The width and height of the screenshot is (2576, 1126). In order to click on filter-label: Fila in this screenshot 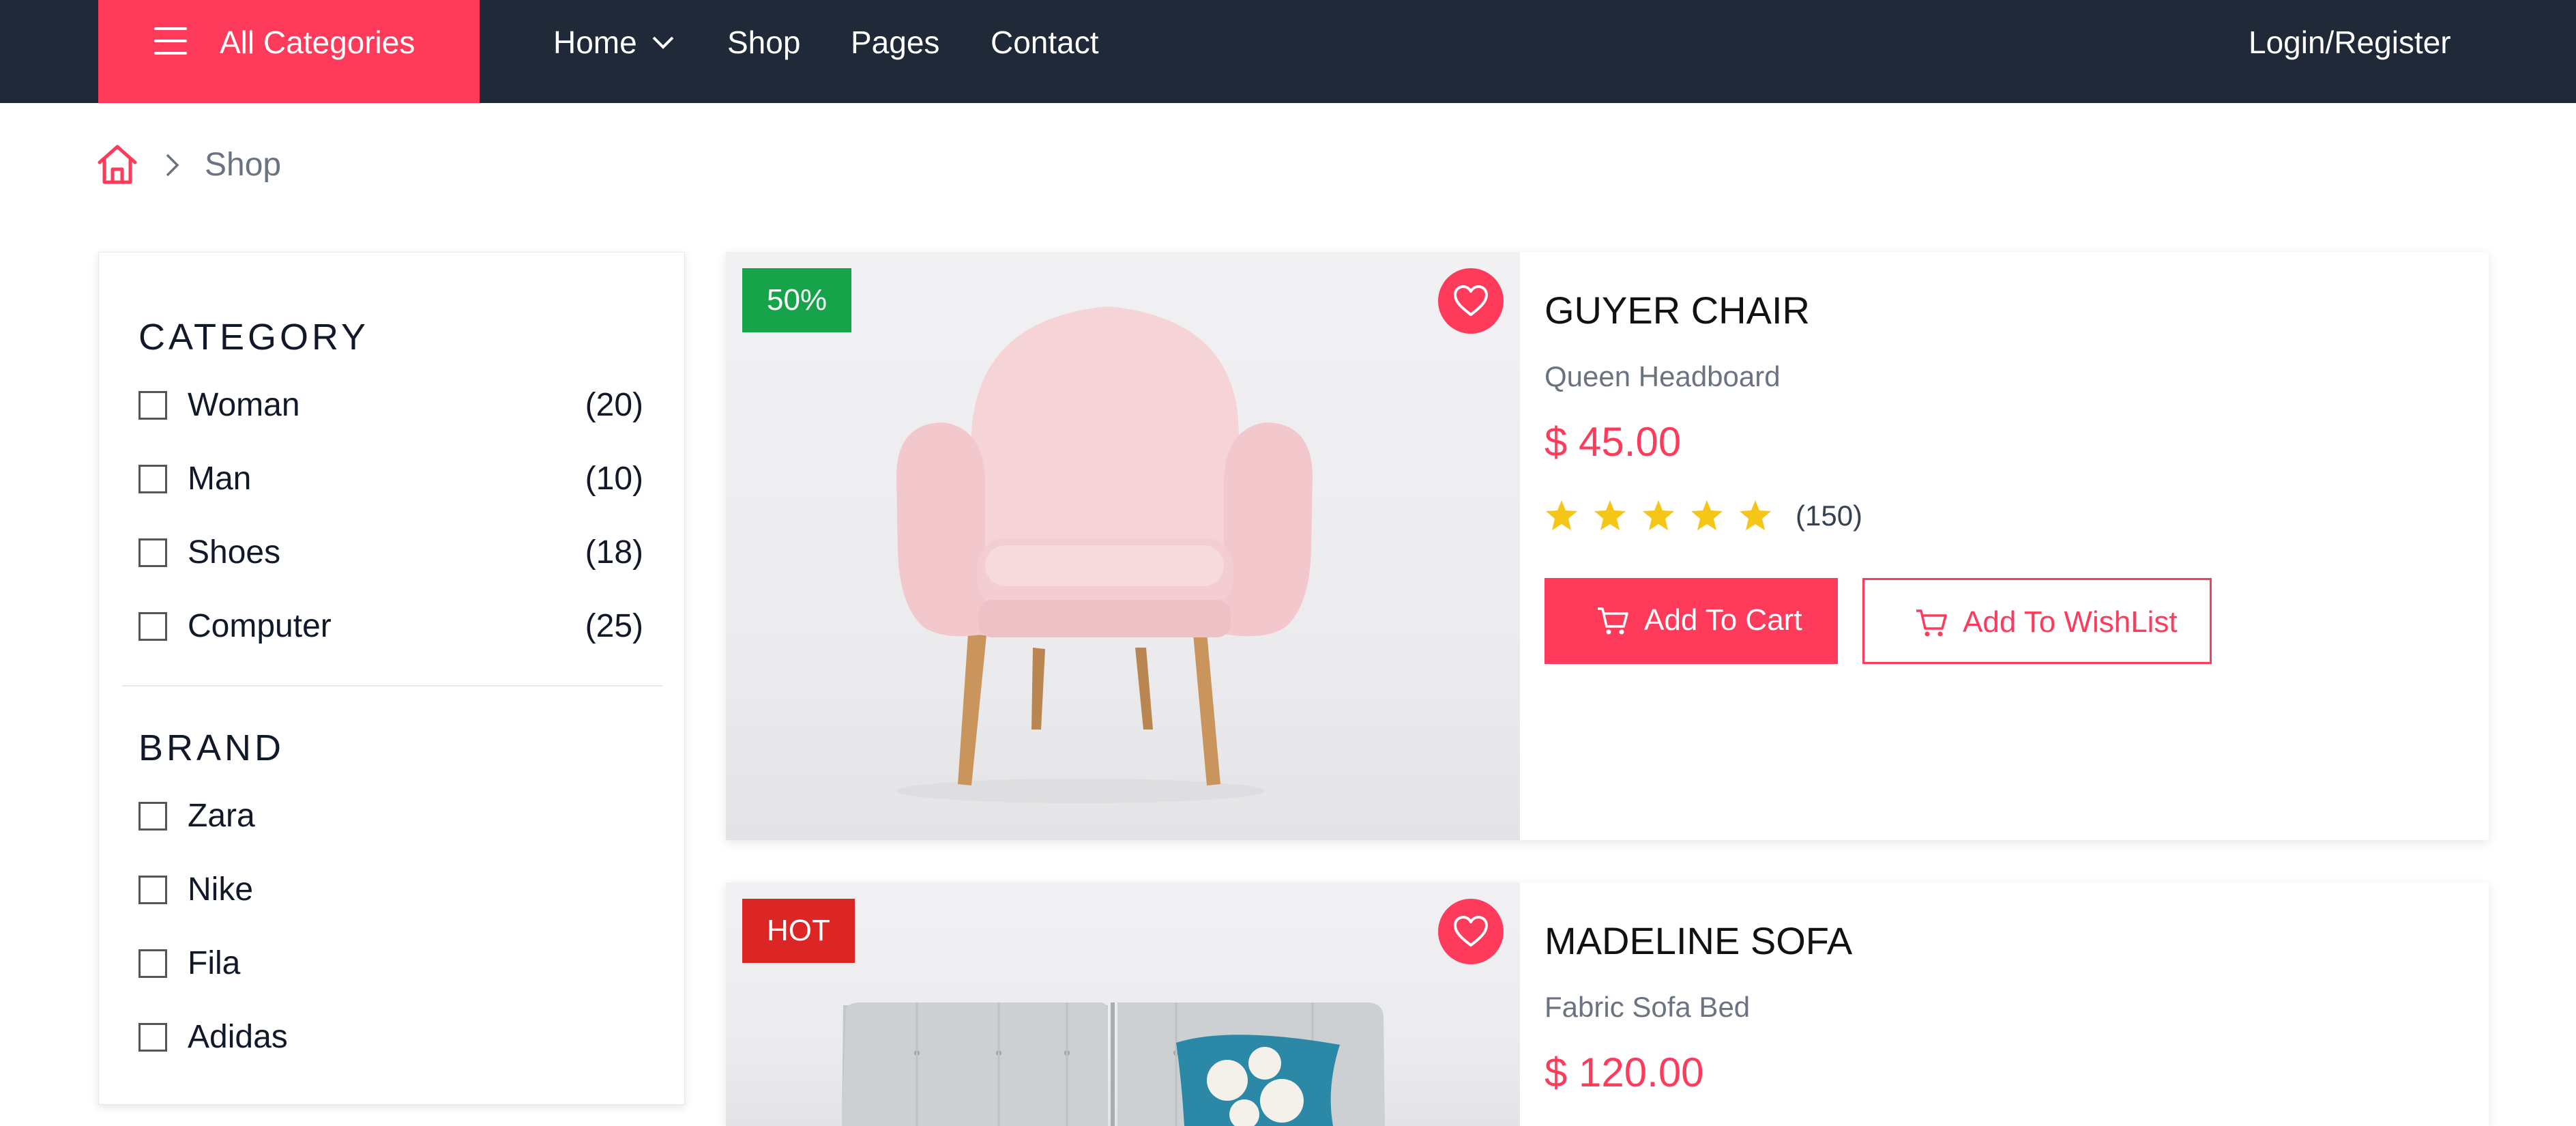, I will do `click(214, 963)`.